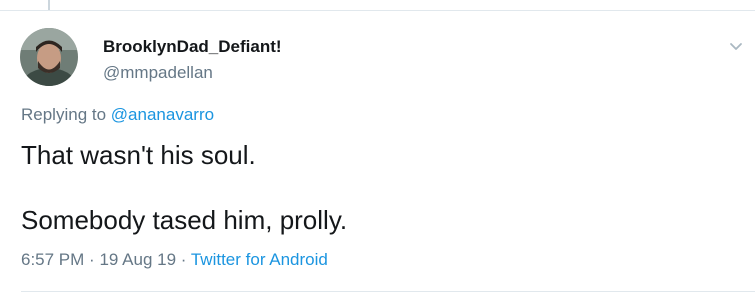 The image size is (755, 298). I want to click on tweet-source-link: Twitter for Android, so click(259, 259).